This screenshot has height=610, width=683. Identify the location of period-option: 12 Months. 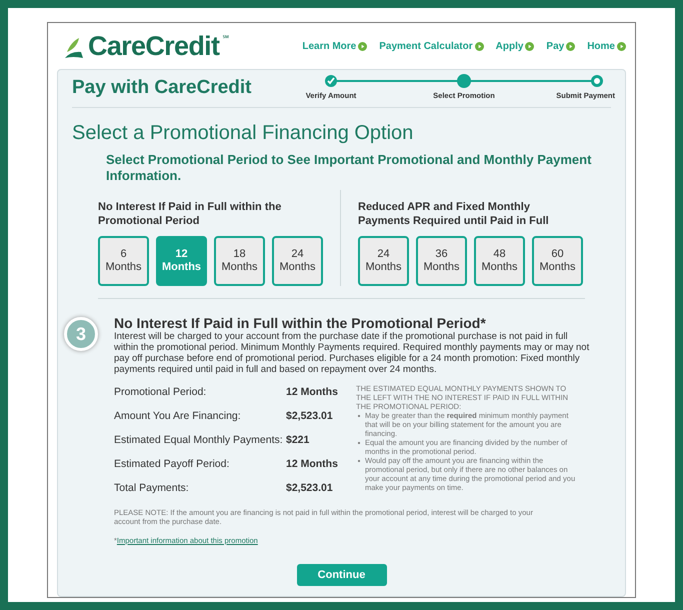
(181, 261).